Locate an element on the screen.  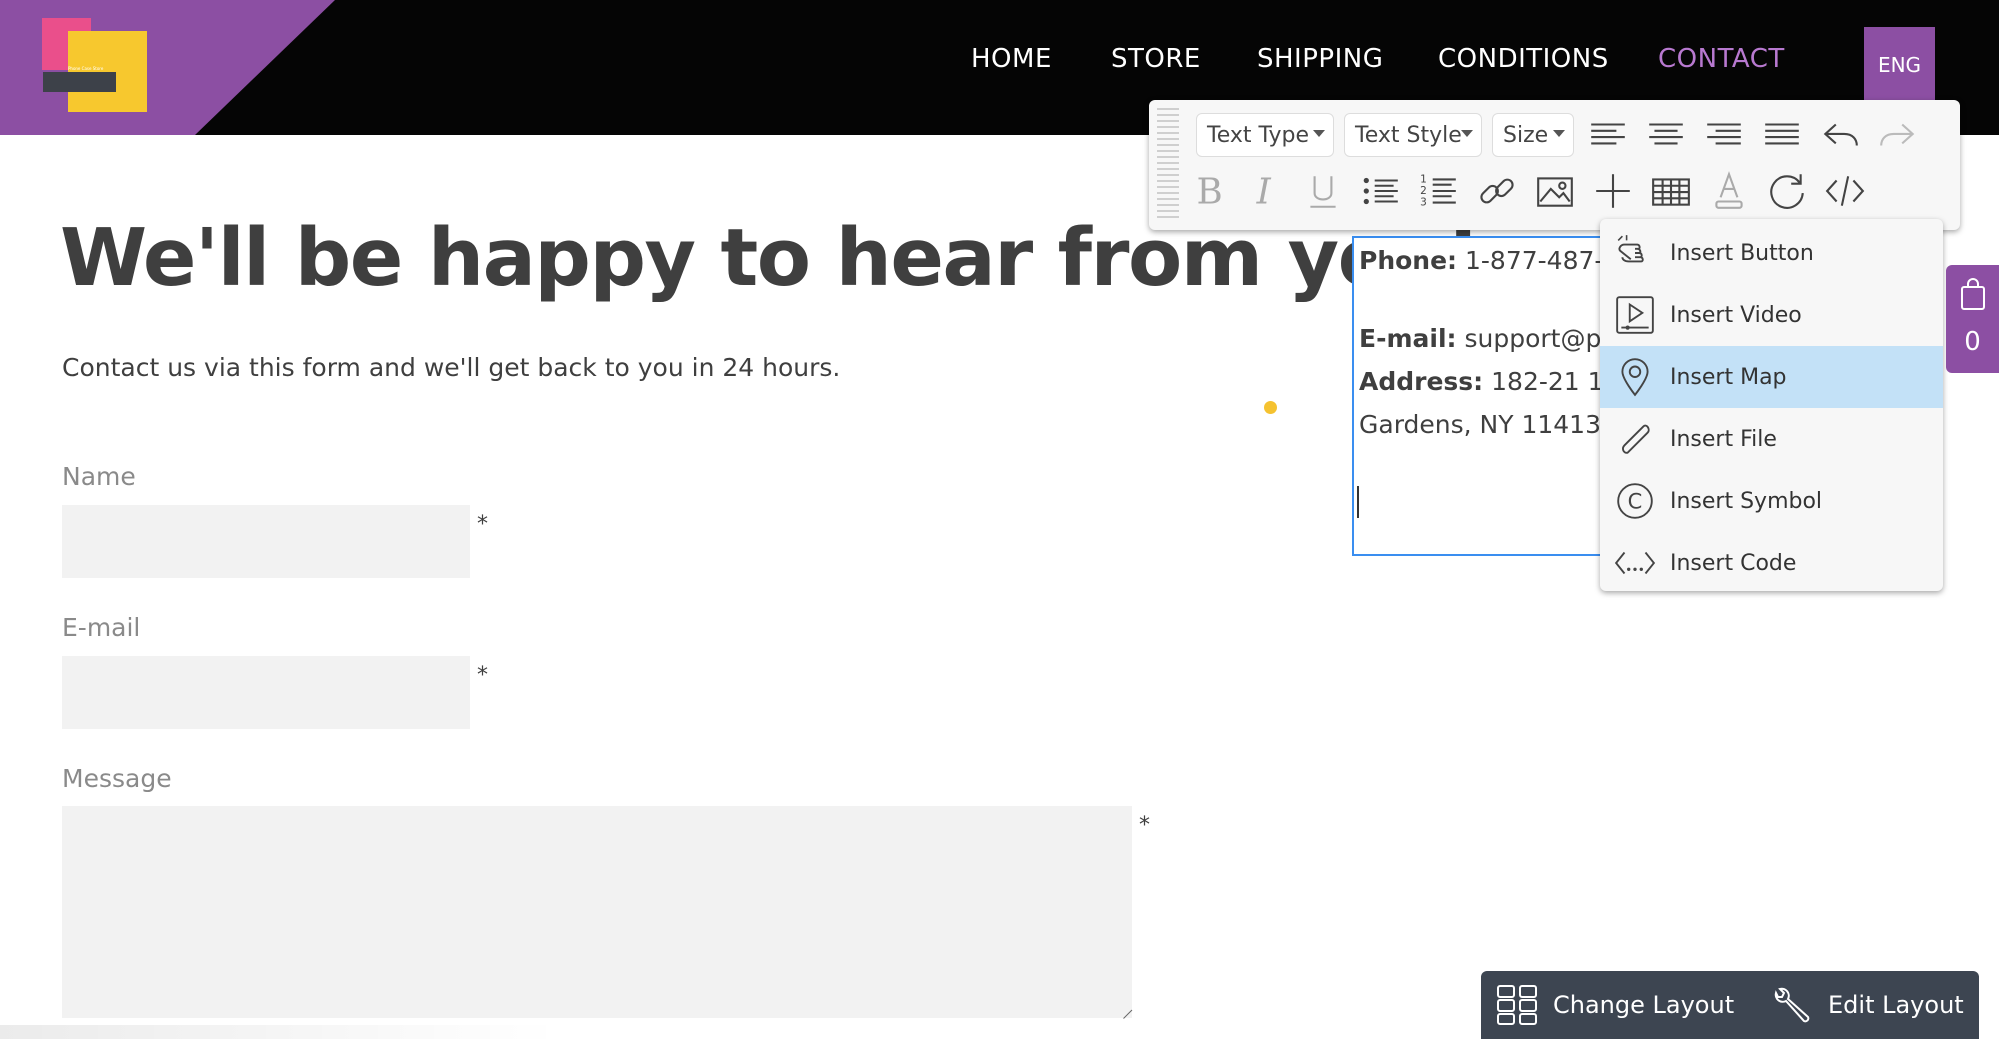
svg-text: 3 is located at coordinates (1423, 203).